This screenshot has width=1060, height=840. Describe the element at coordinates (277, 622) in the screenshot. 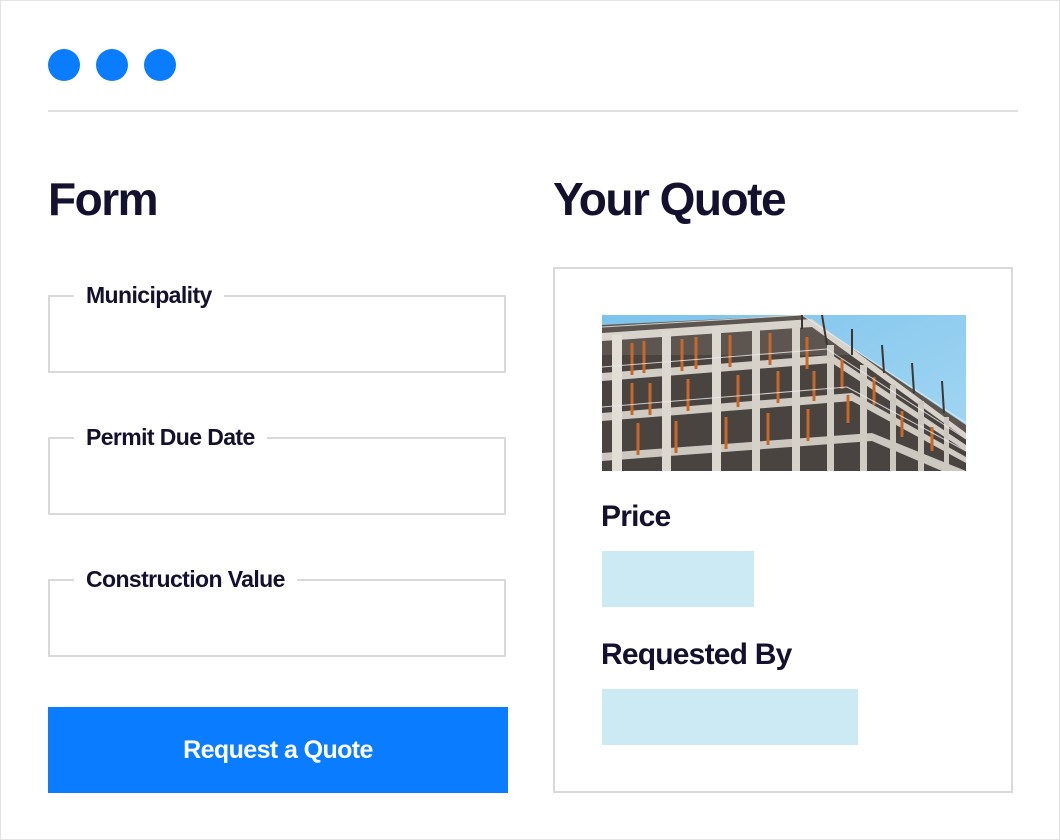

I see `construction-value-input` at that location.